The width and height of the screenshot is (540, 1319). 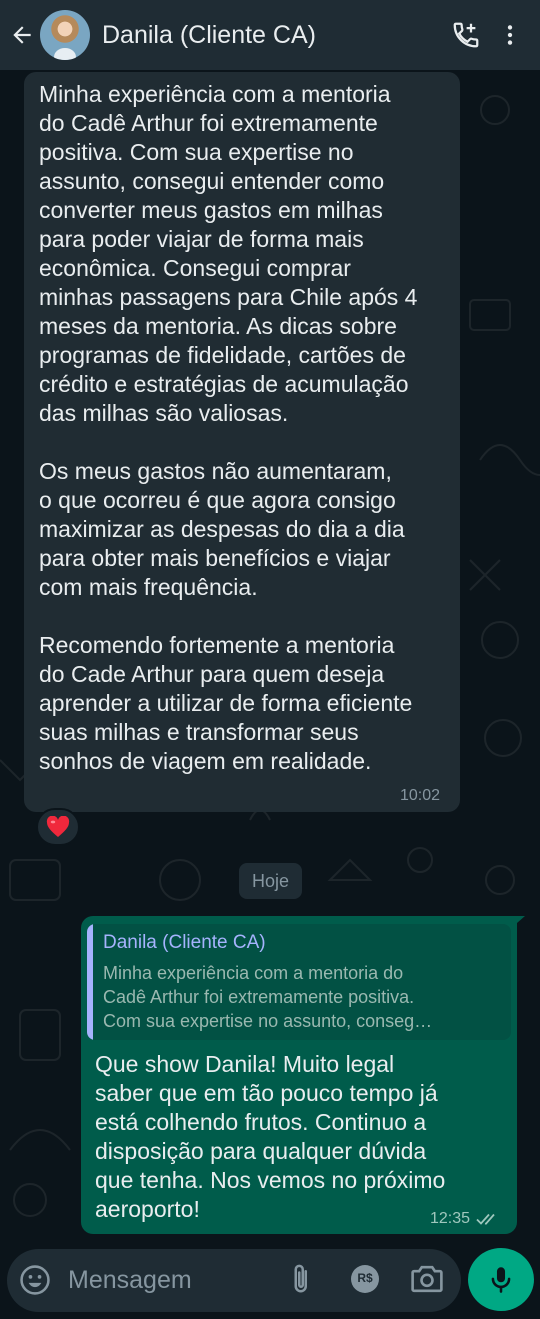 I want to click on double-check-icon, so click(x=485, y=1219).